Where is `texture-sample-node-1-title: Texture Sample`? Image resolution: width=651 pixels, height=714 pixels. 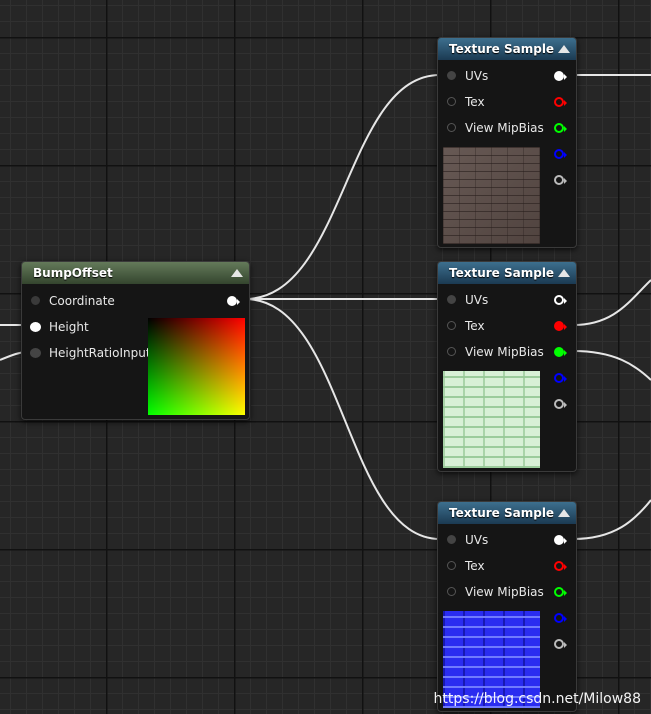 texture-sample-node-1-title: Texture Sample is located at coordinates (502, 49).